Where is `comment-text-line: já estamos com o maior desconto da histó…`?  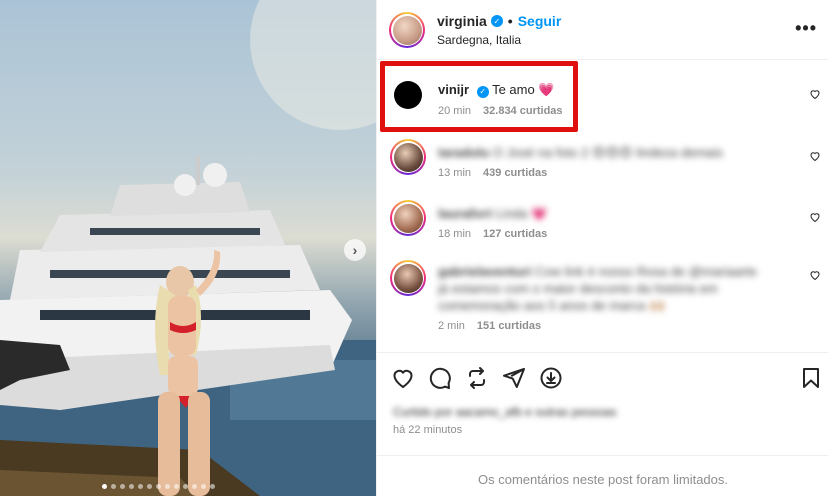 comment-text-line: já estamos com o maior desconto da histó… is located at coordinates (578, 288).